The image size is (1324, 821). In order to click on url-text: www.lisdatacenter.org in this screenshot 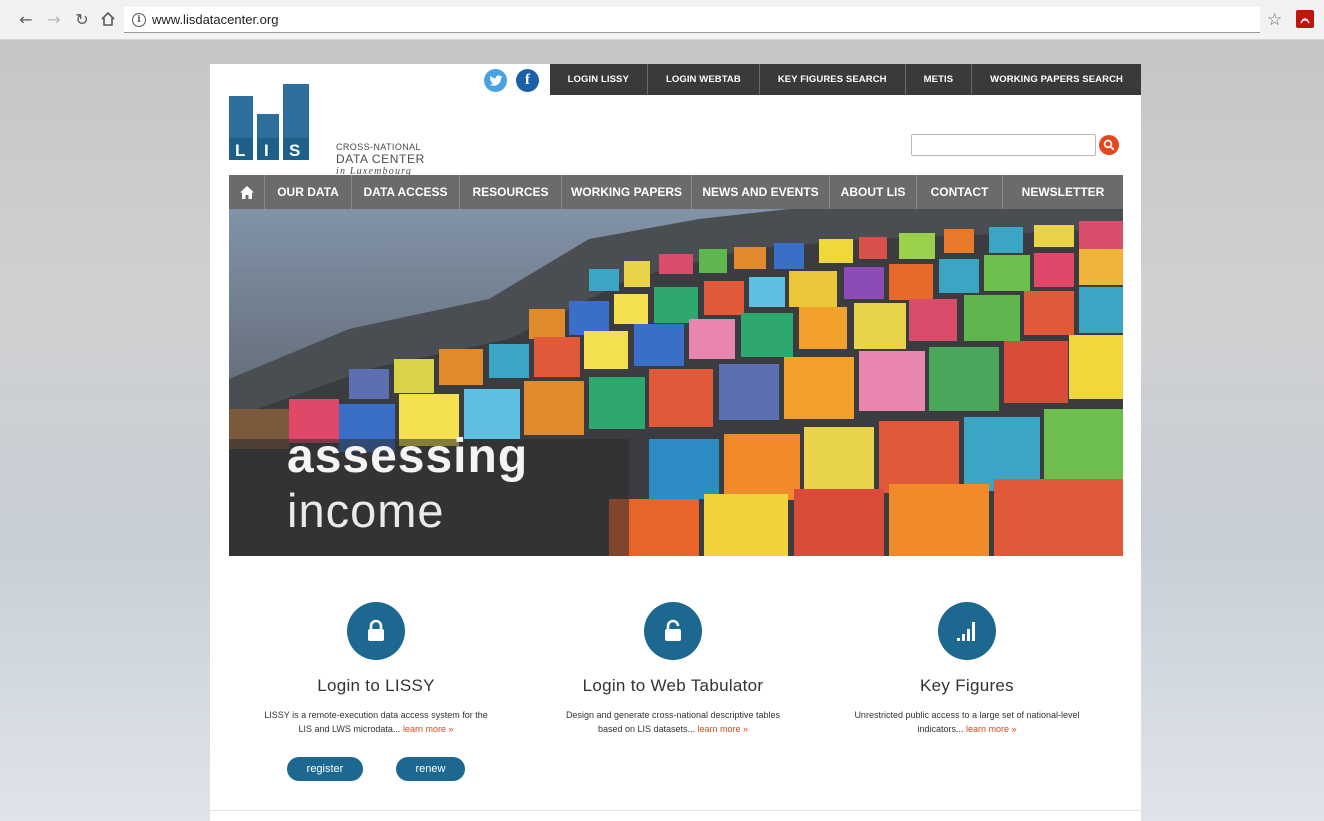, I will do `click(215, 19)`.